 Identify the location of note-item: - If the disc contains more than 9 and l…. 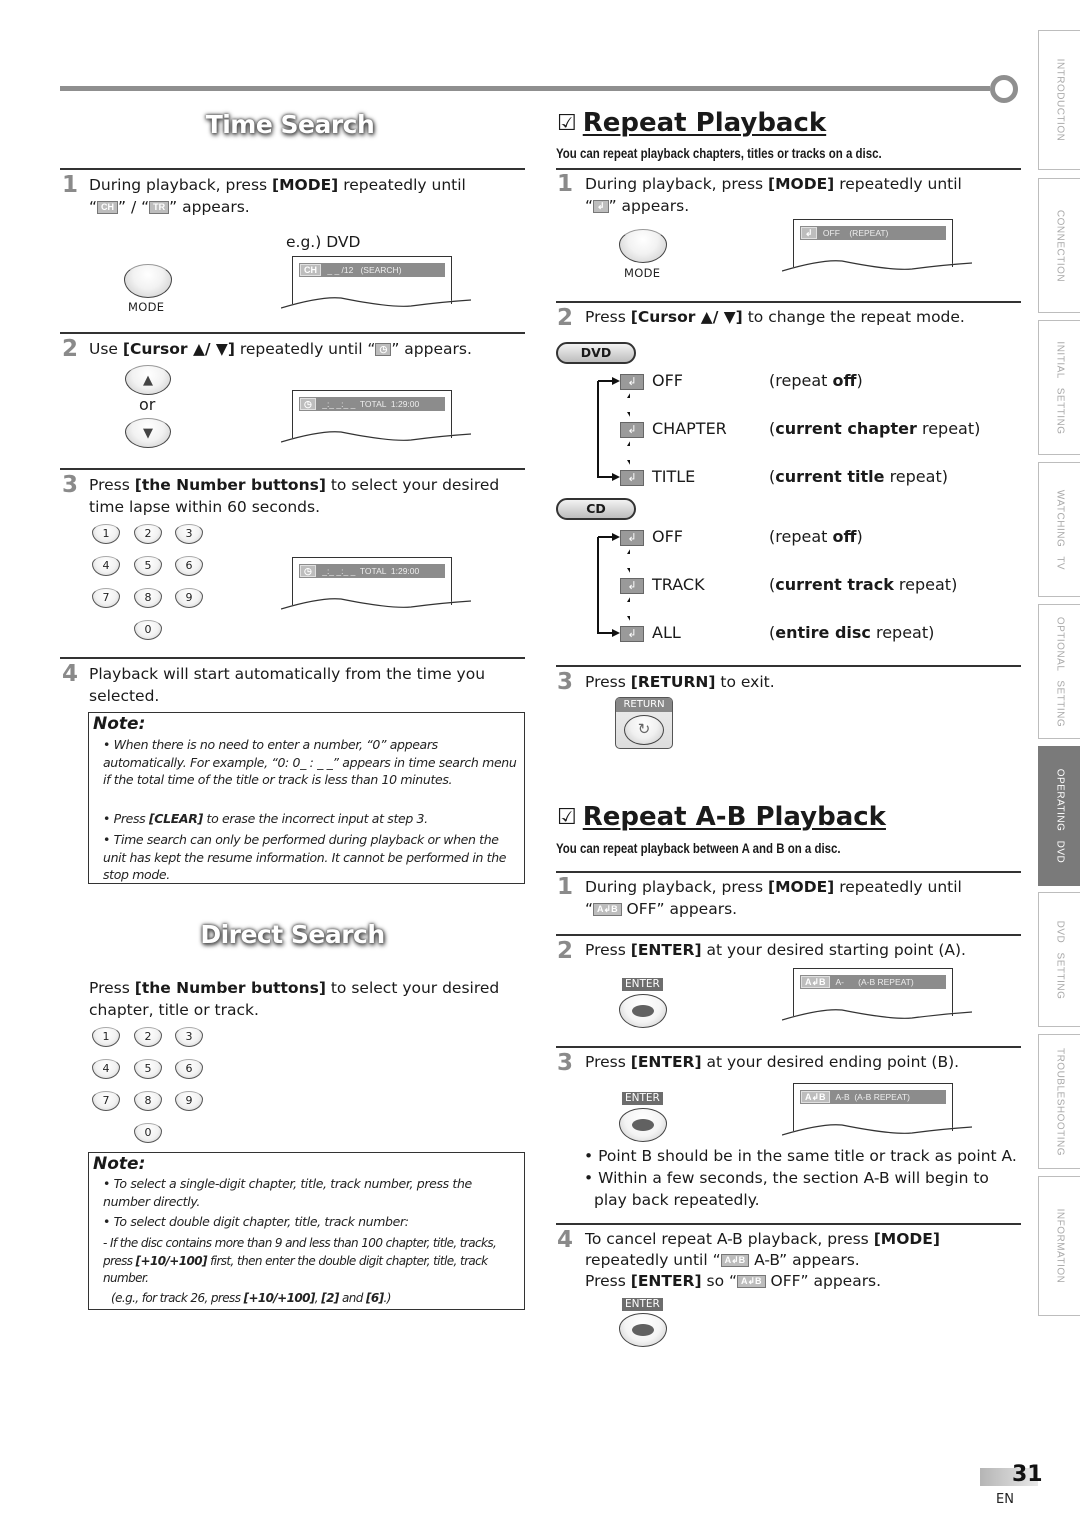
(300, 1260).